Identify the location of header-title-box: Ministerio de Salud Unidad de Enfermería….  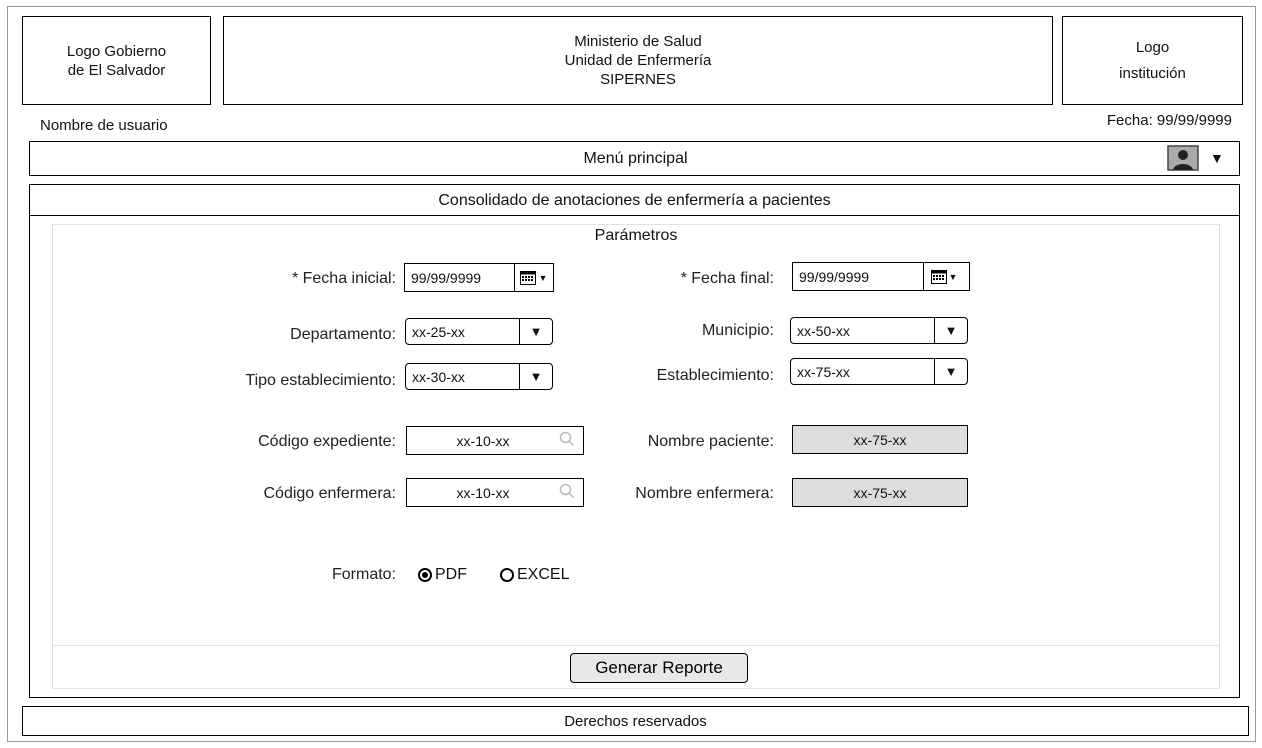
(638, 60).